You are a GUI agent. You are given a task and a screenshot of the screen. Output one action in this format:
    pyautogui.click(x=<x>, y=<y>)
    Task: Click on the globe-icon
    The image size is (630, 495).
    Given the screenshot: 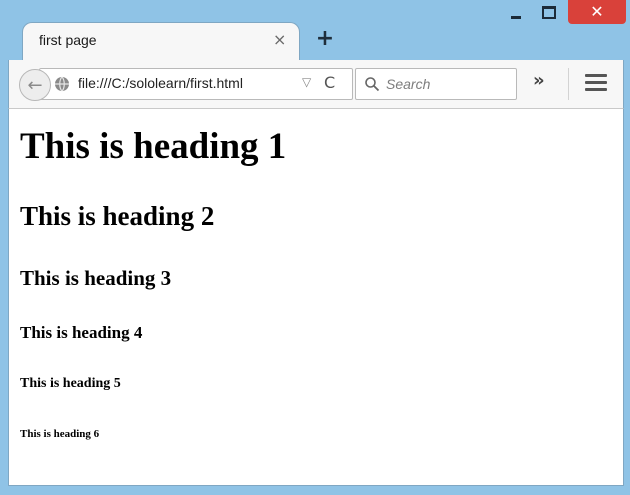 What is the action you would take?
    pyautogui.click(x=62, y=84)
    